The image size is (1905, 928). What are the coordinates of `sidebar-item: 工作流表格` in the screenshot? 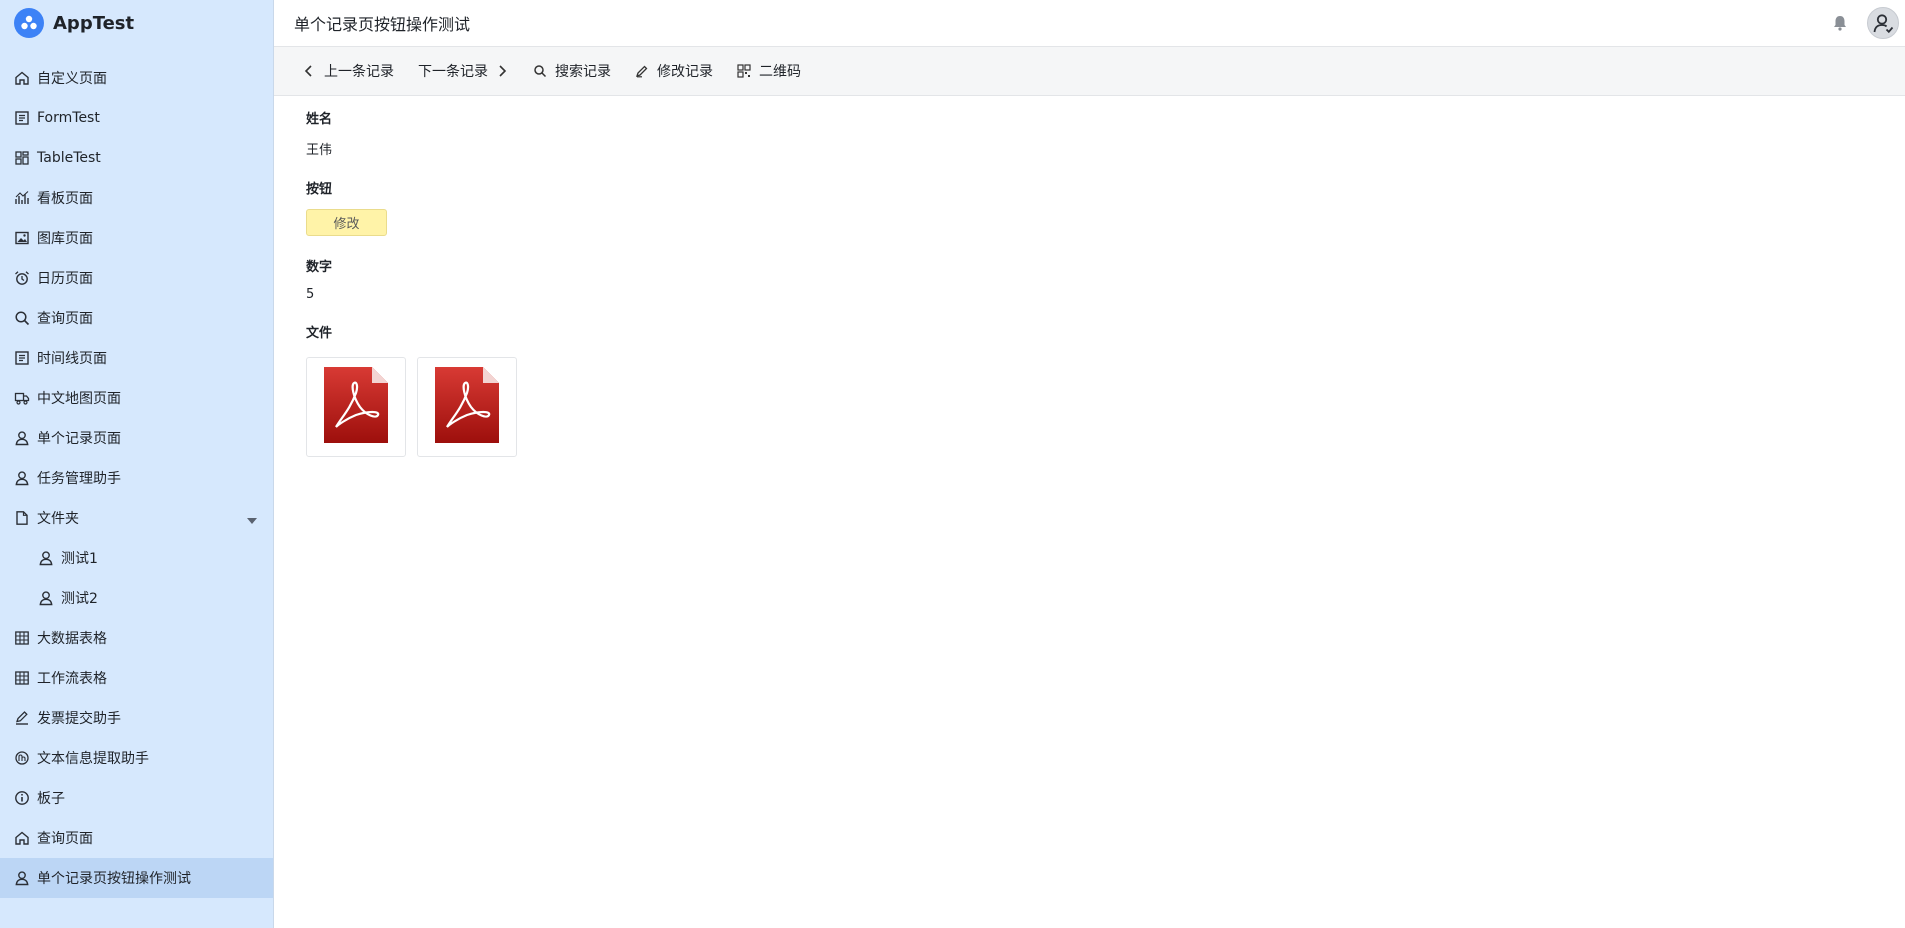 It's located at (136, 678).